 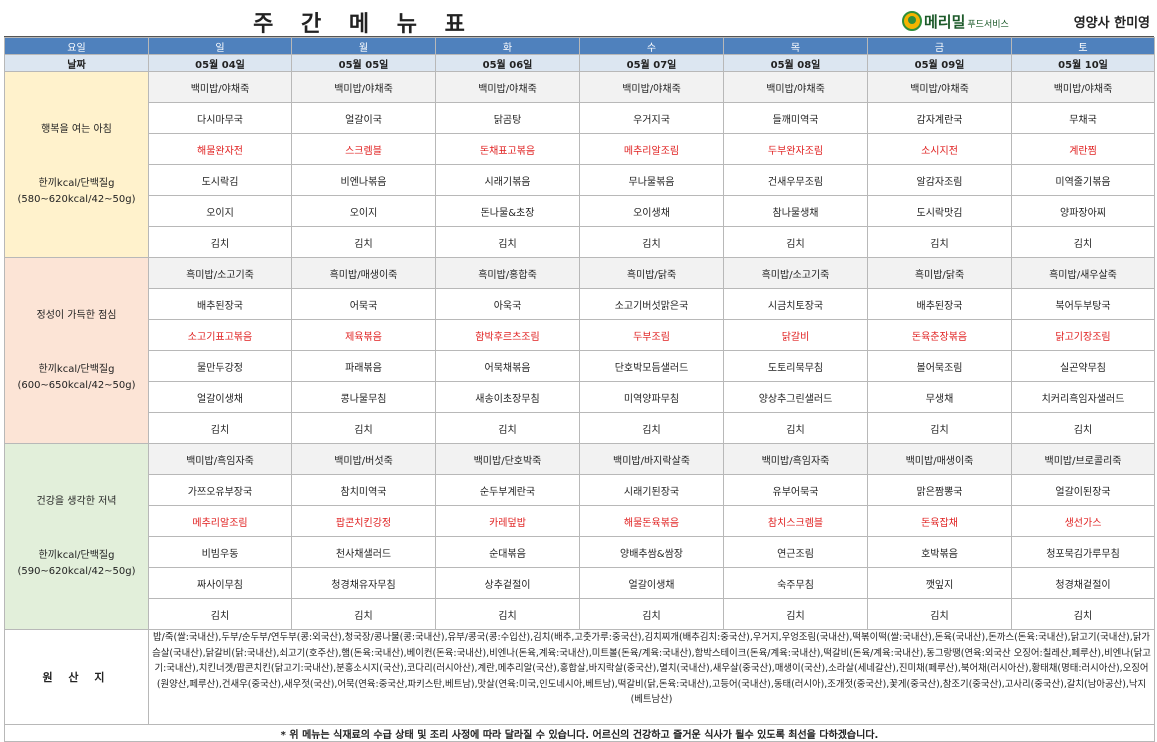 I want to click on logo-icon, so click(x=912, y=21).